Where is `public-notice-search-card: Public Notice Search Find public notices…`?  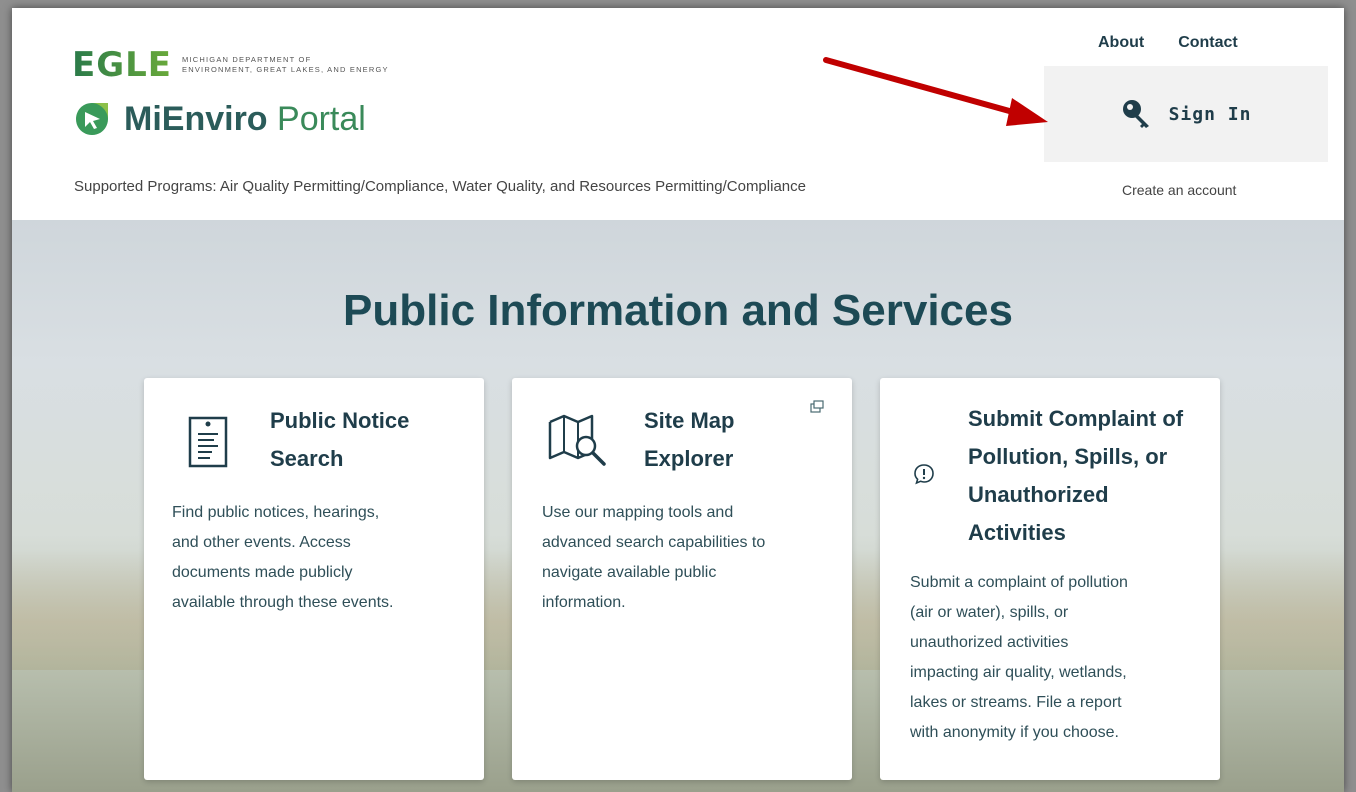 public-notice-search-card: Public Notice Search Find public notices… is located at coordinates (314, 579).